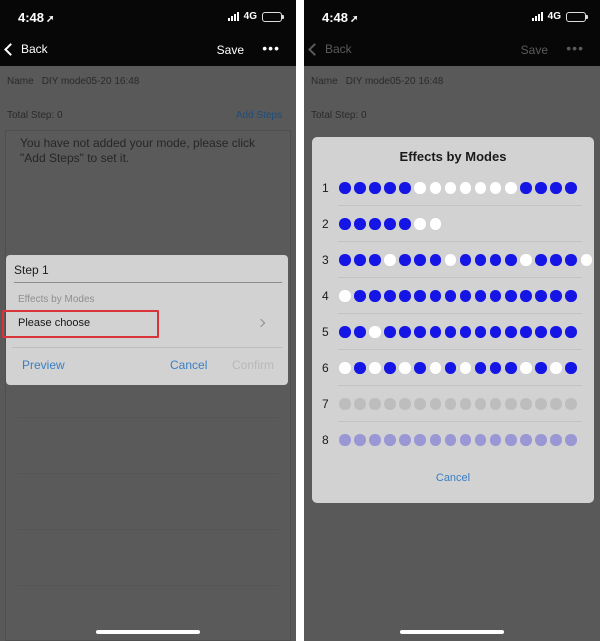 This screenshot has height=641, width=600. What do you see at coordinates (453, 440) in the screenshot?
I see `effect-mode-row: 8` at bounding box center [453, 440].